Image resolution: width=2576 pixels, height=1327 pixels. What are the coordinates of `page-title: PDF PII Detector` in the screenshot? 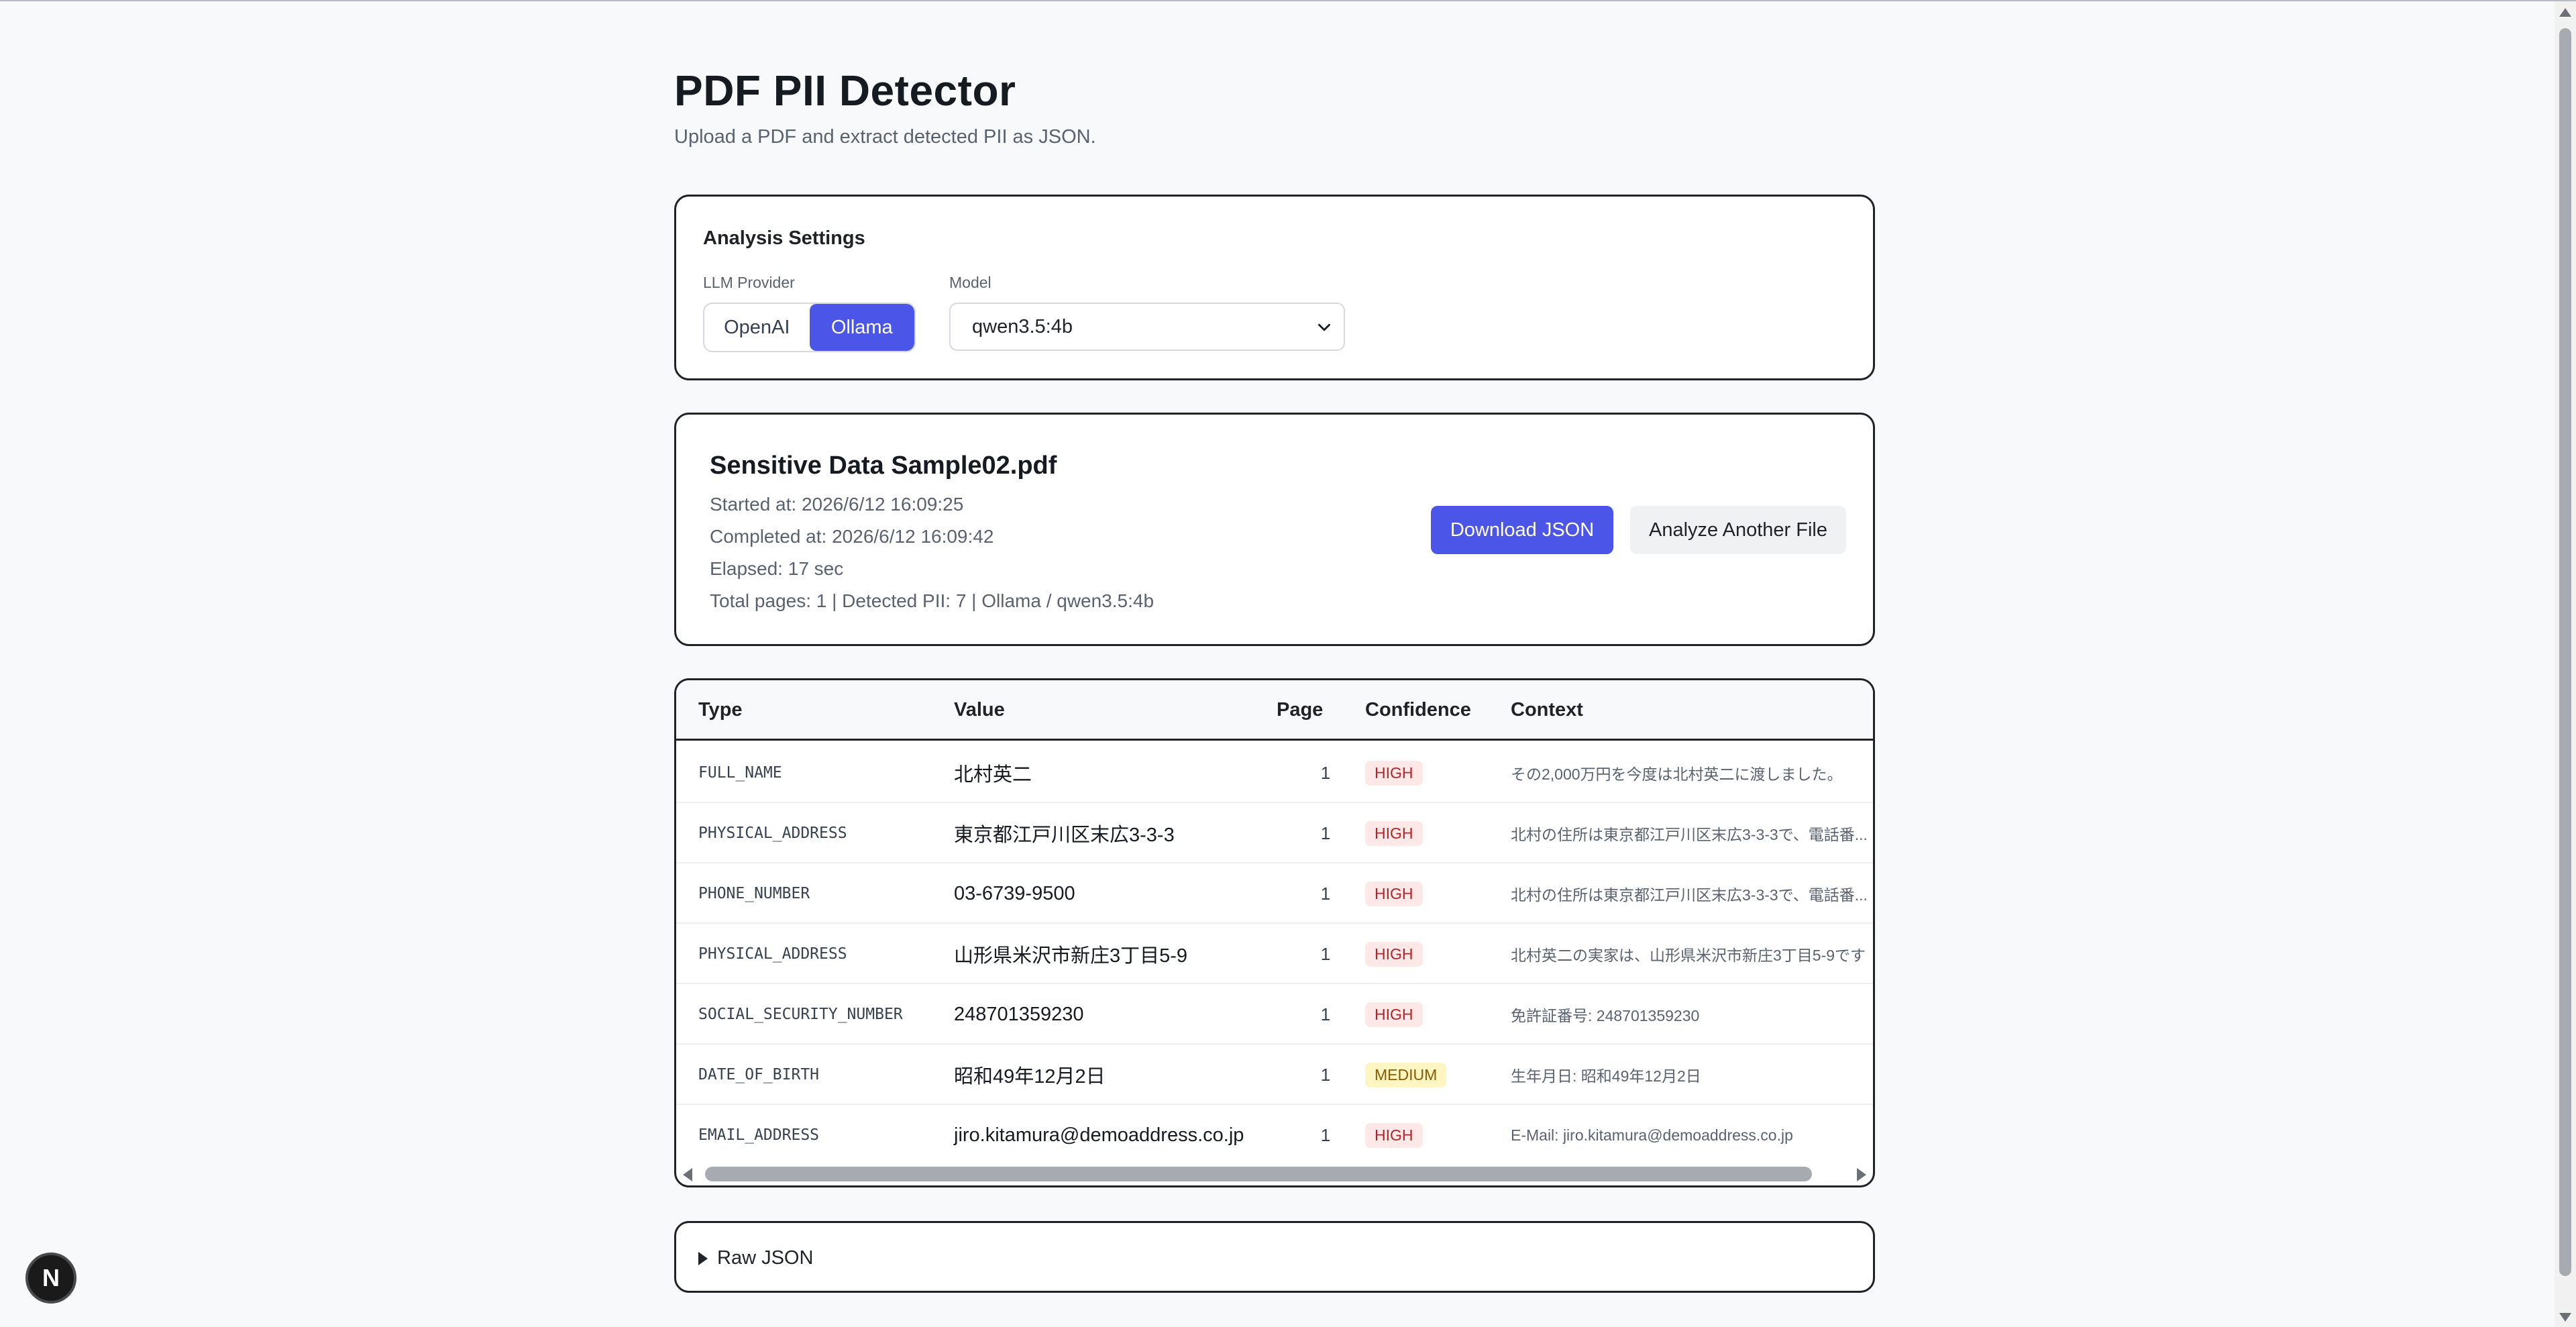 It's located at (845, 90).